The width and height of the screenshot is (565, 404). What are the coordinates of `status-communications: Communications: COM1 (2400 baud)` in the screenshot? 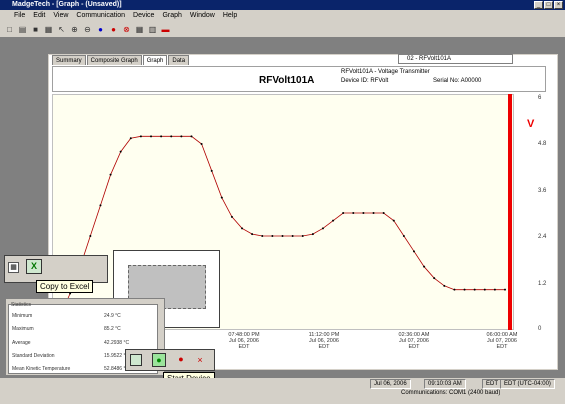 It's located at (451, 393).